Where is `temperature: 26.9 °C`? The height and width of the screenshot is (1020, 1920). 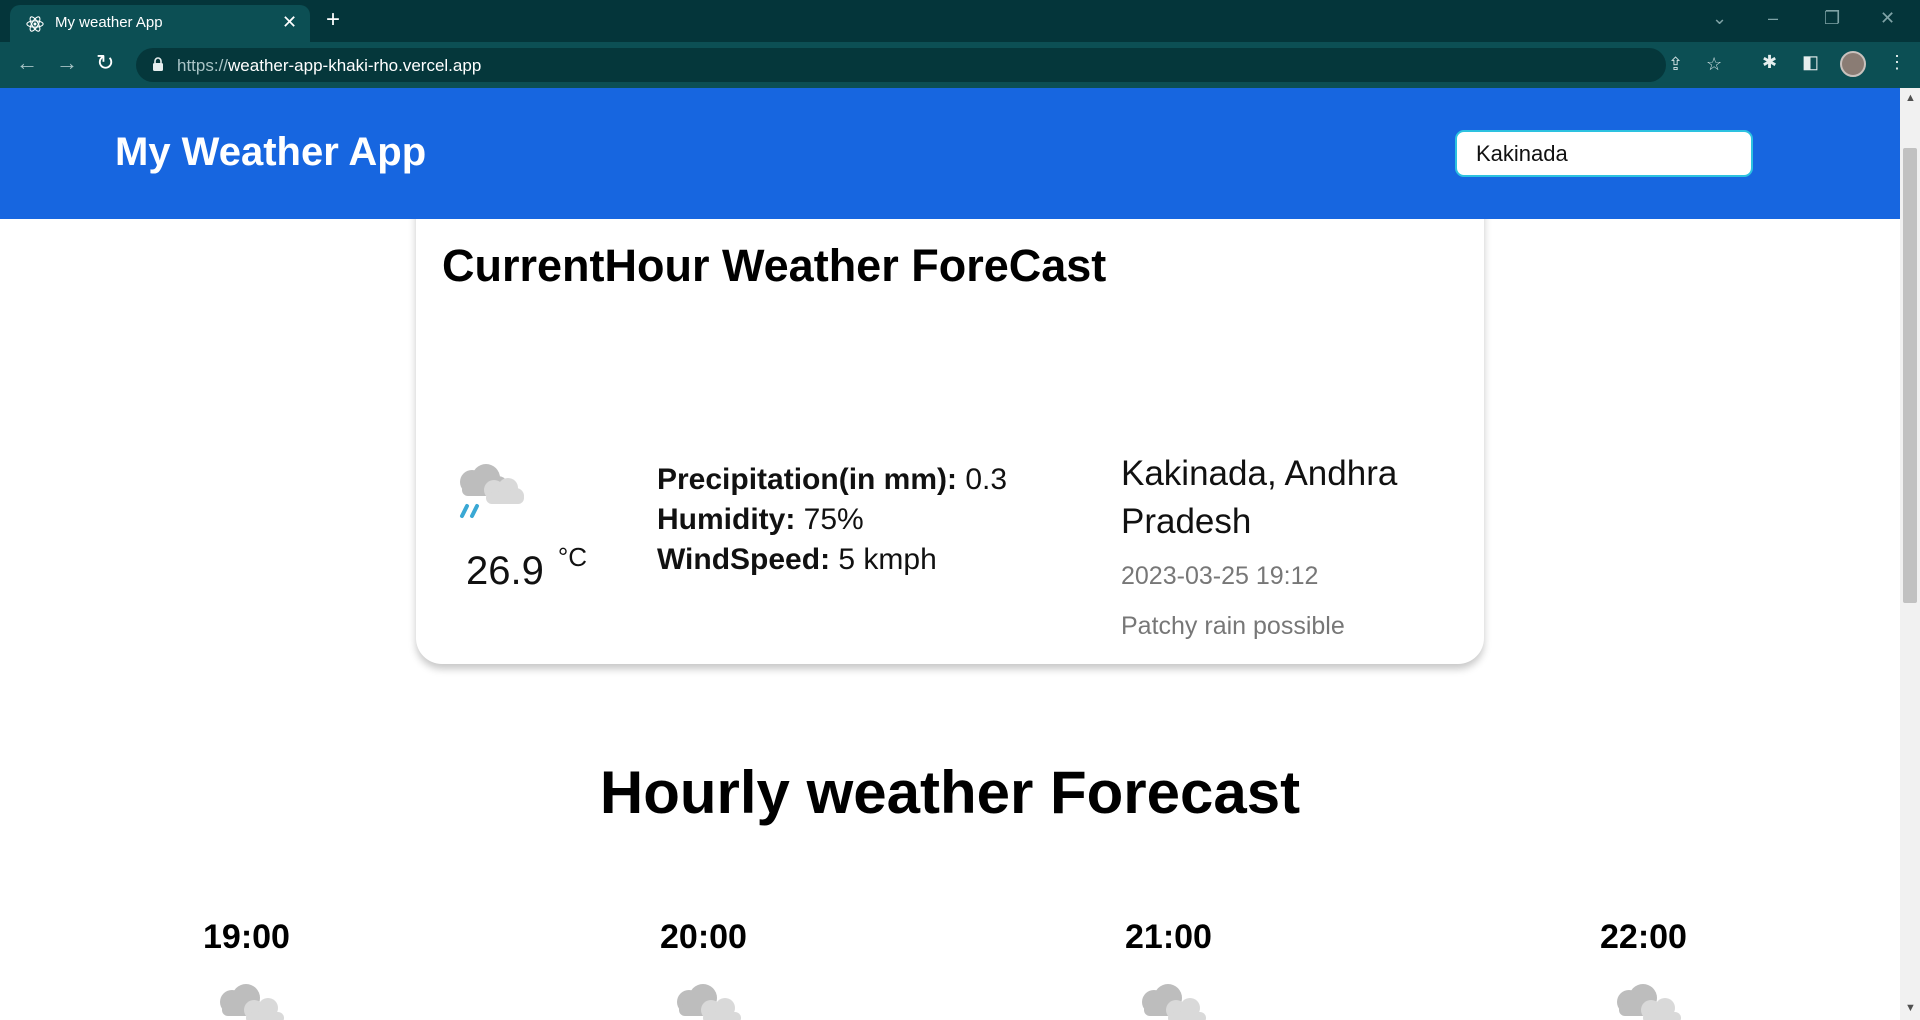 temperature: 26.9 °C is located at coordinates (526, 568).